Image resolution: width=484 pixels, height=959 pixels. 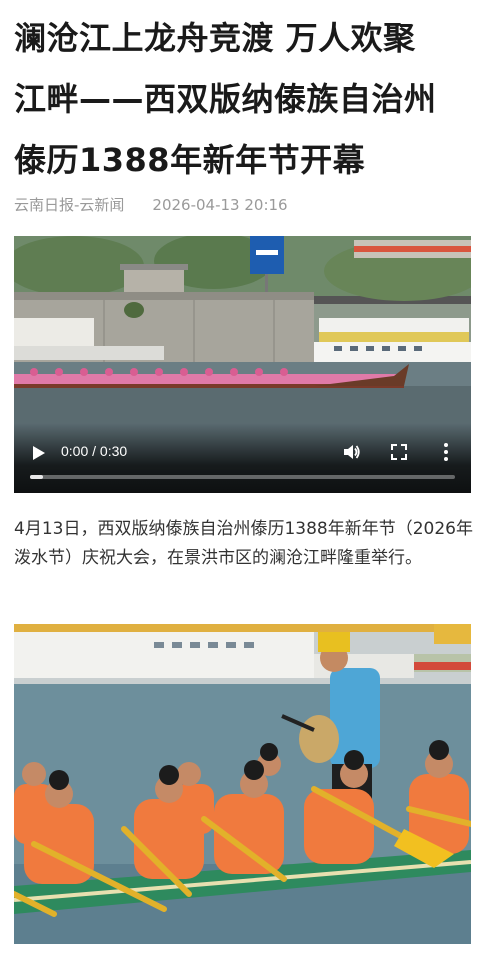 What do you see at coordinates (94, 451) in the screenshot?
I see `video-time: 0:00 / 0:30` at bounding box center [94, 451].